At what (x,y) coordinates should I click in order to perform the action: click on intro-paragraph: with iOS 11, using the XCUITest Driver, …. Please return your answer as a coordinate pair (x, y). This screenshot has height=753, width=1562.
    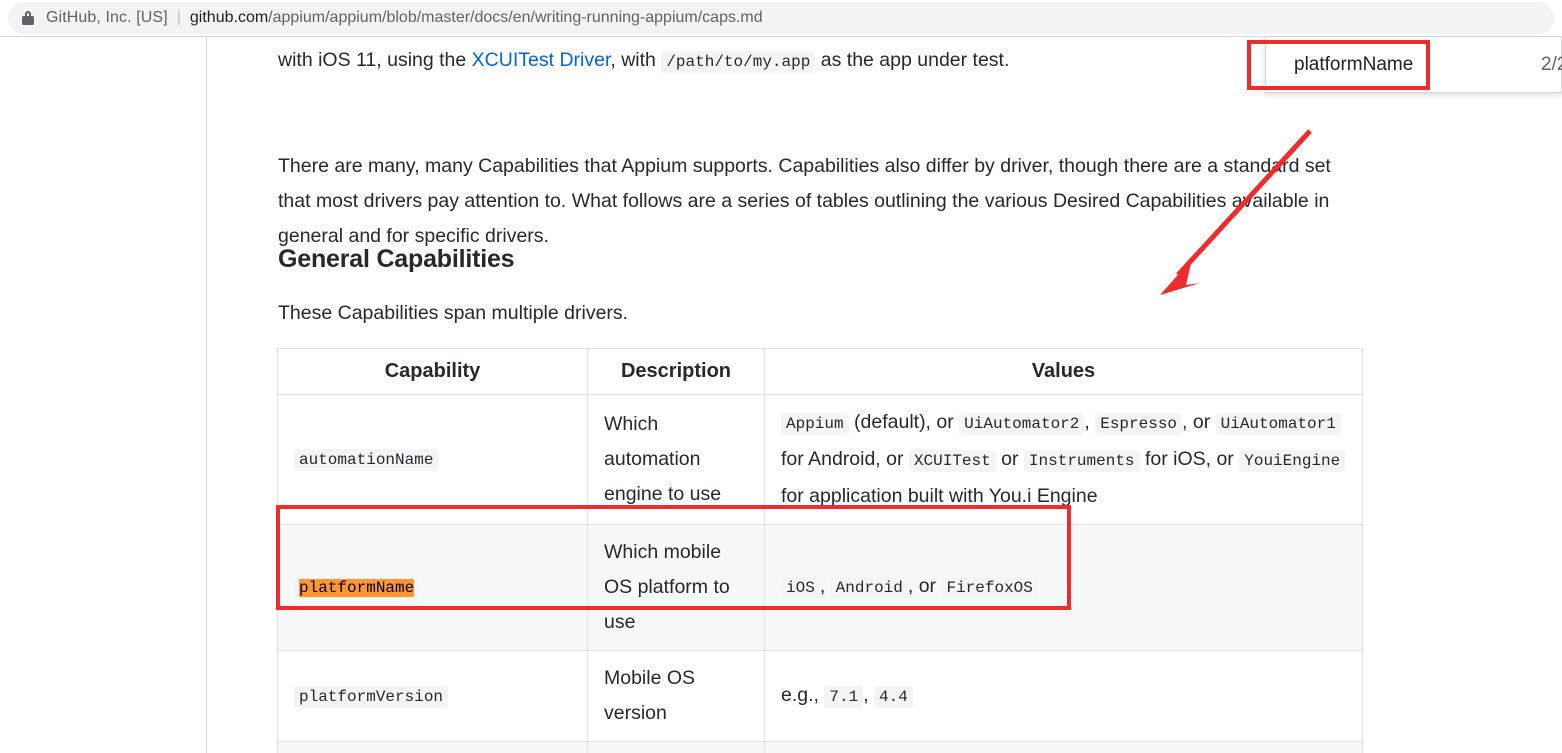
    Looking at the image, I should click on (823, 61).